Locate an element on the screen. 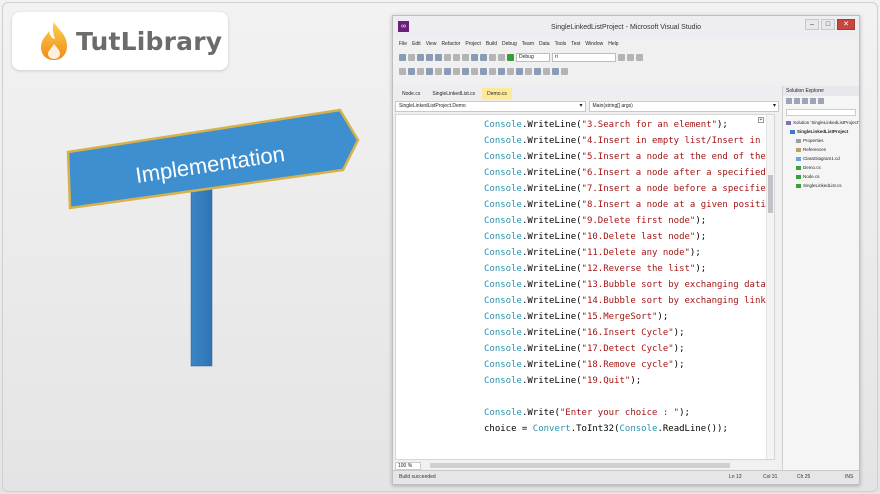  cut-icon is located at coordinates (447, 57).